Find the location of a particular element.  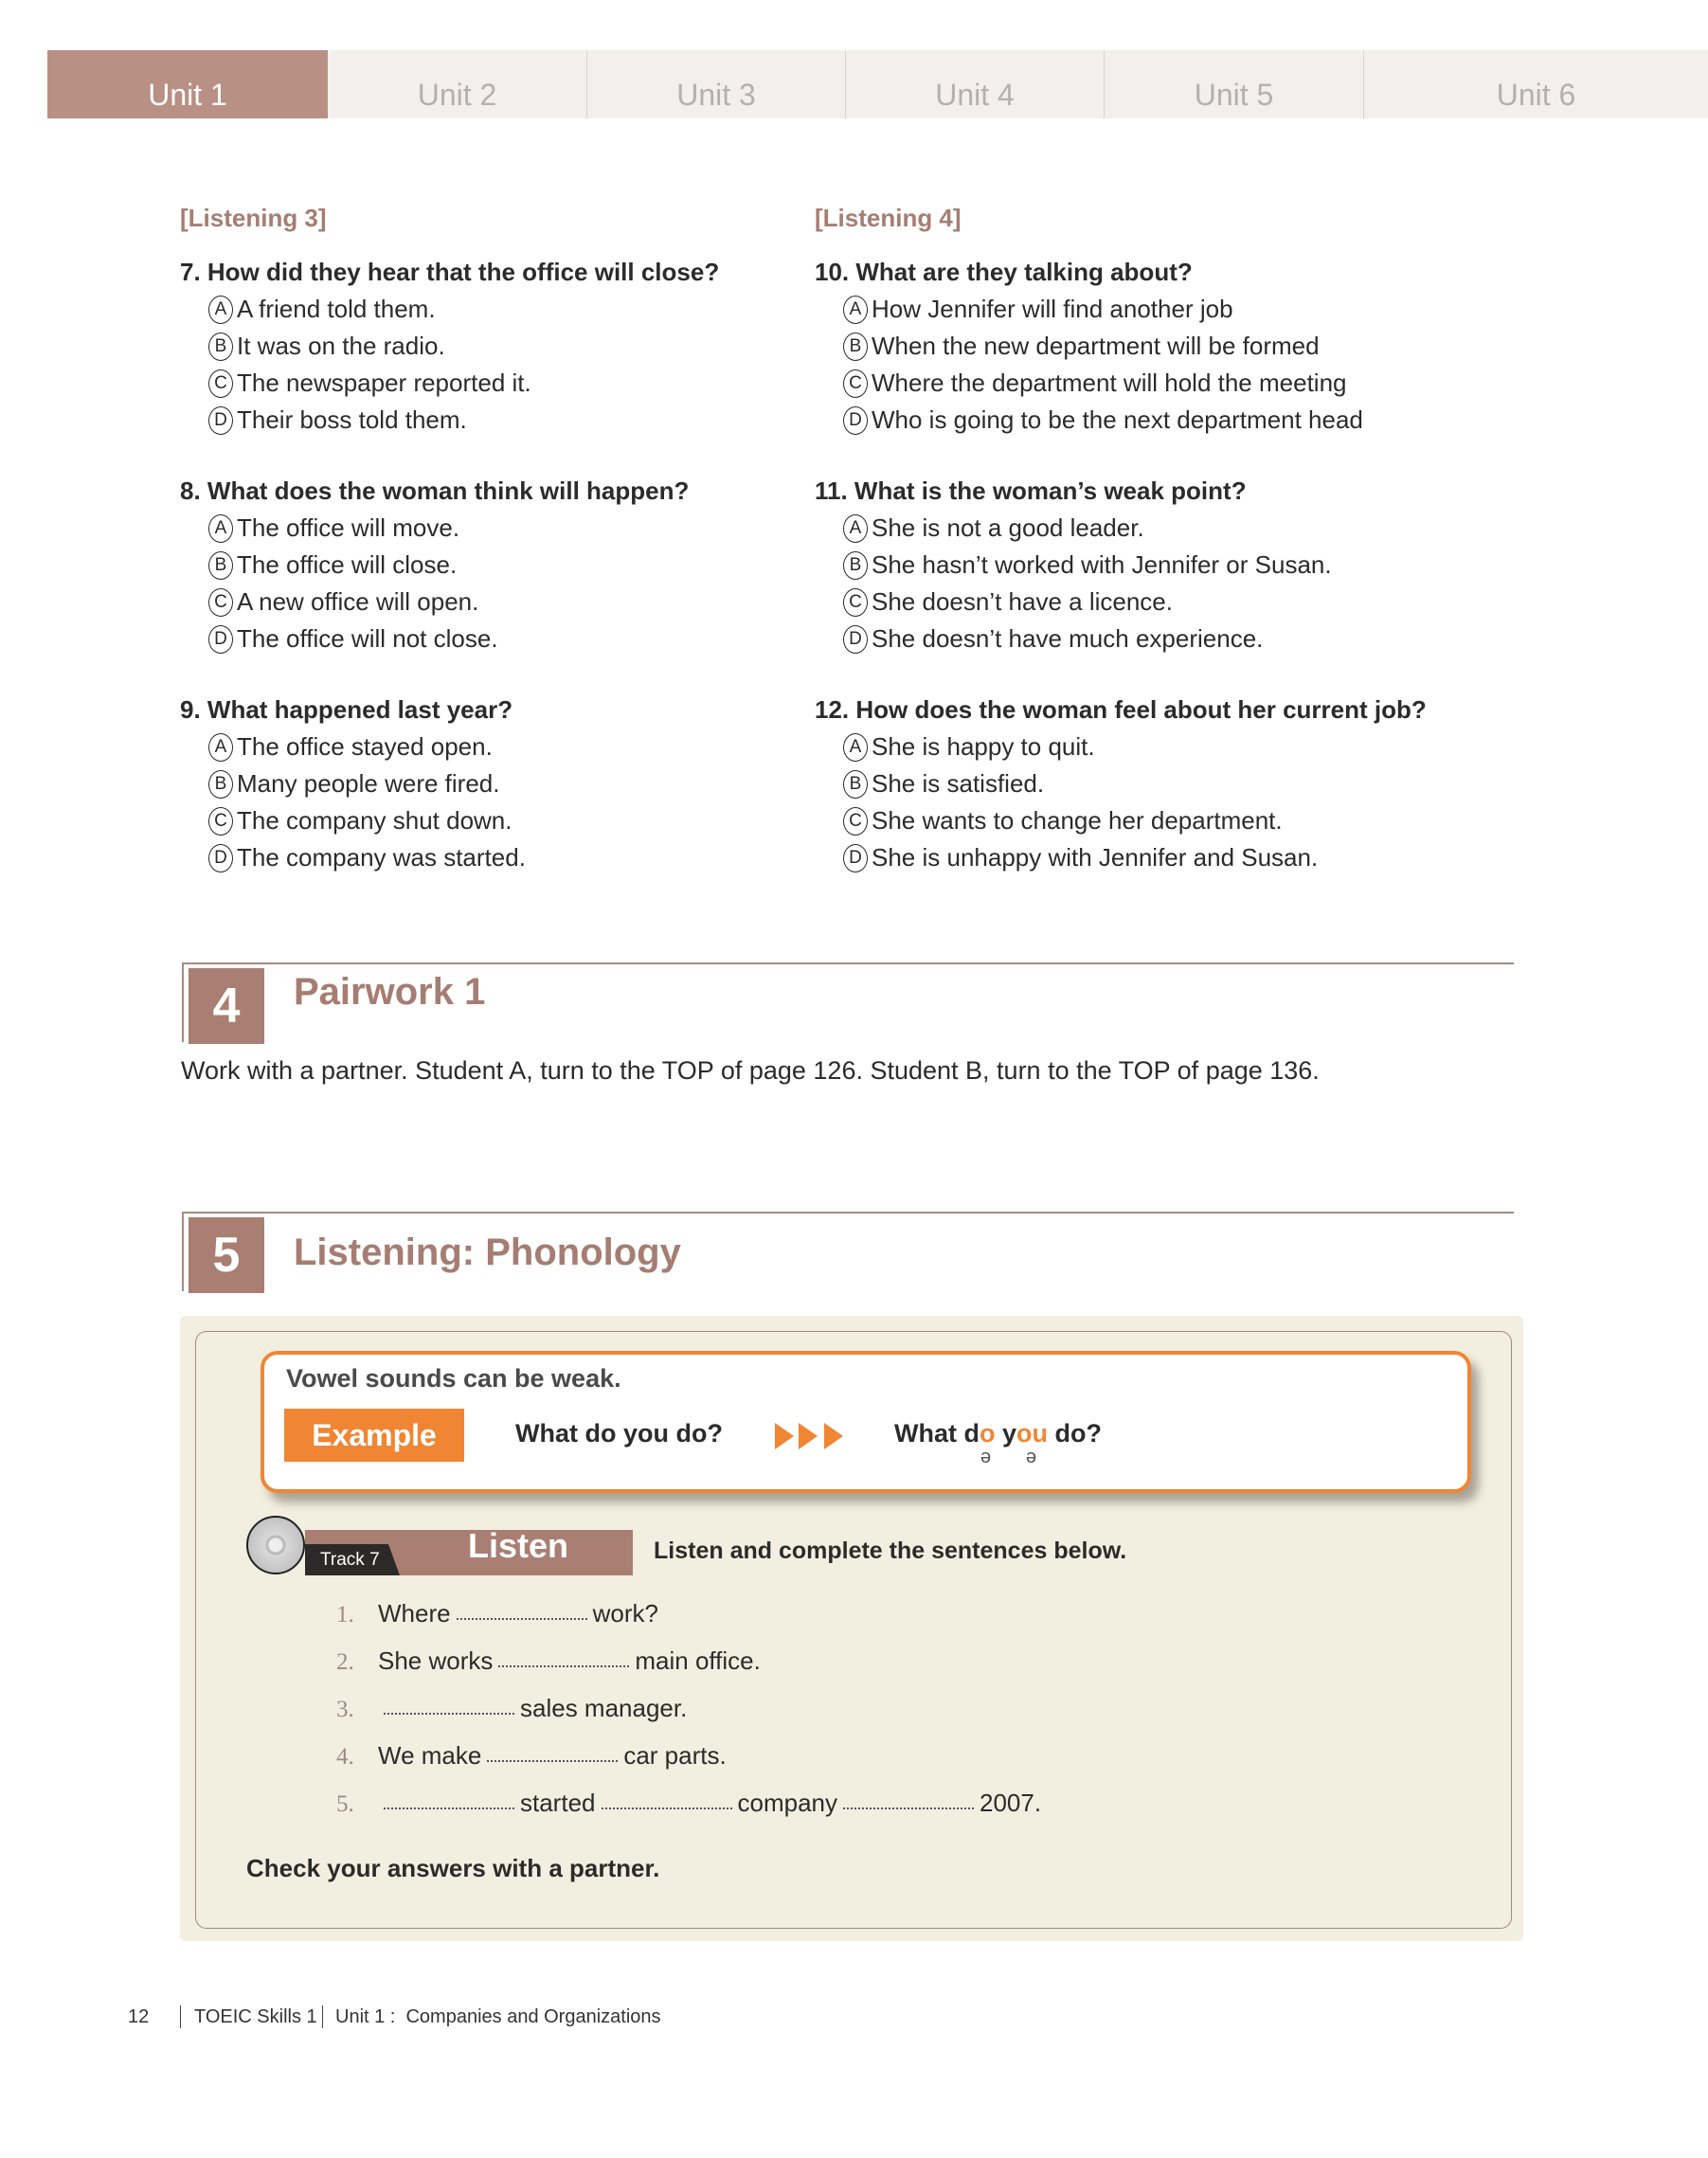

sentence-fragment: company is located at coordinates (787, 1803).